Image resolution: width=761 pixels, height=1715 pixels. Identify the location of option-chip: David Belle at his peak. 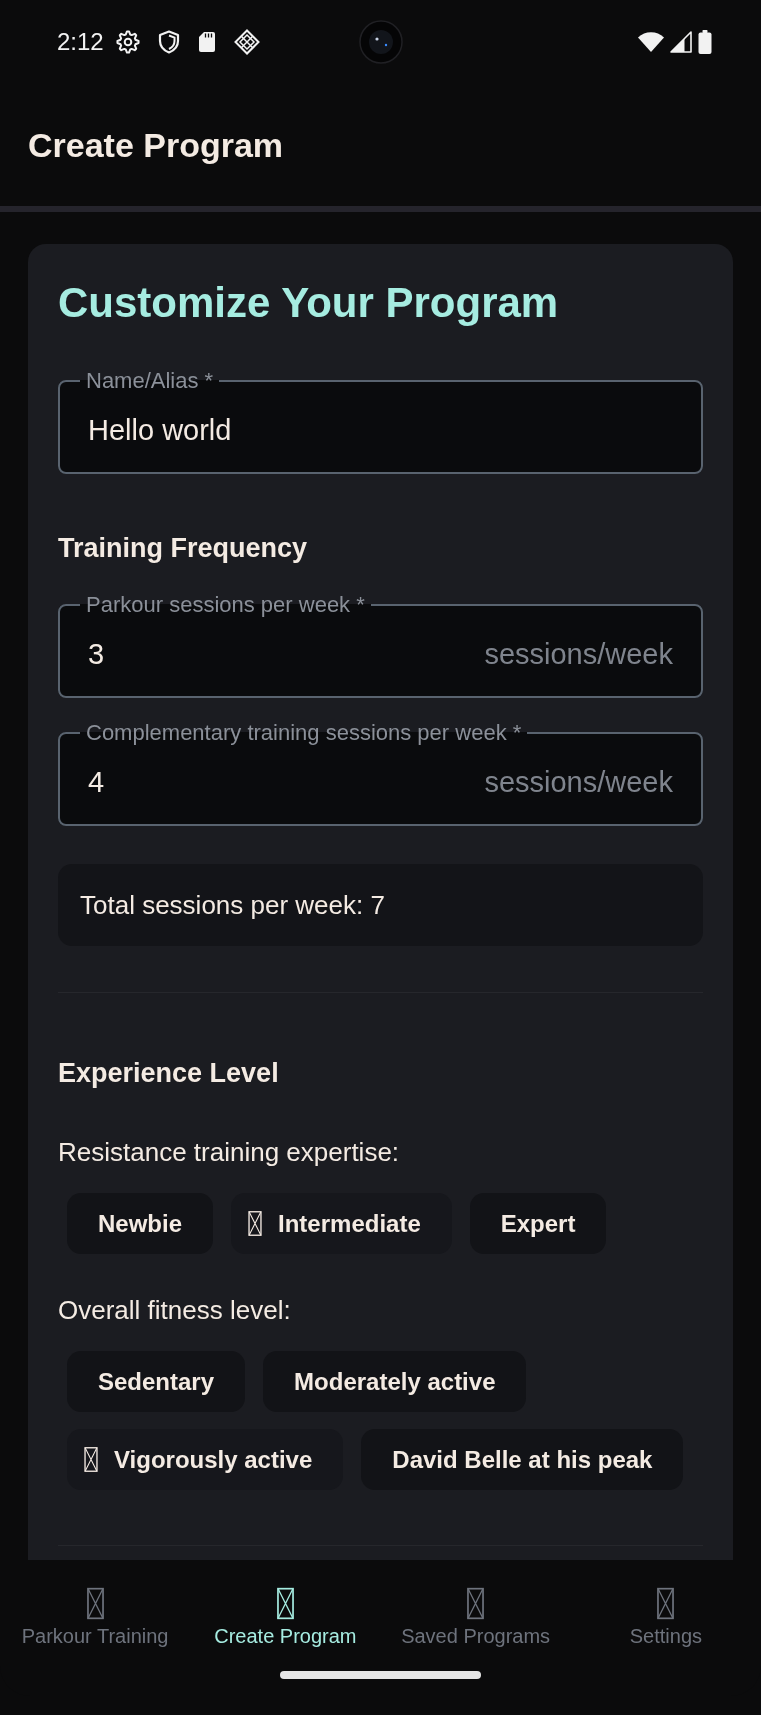
(522, 1459).